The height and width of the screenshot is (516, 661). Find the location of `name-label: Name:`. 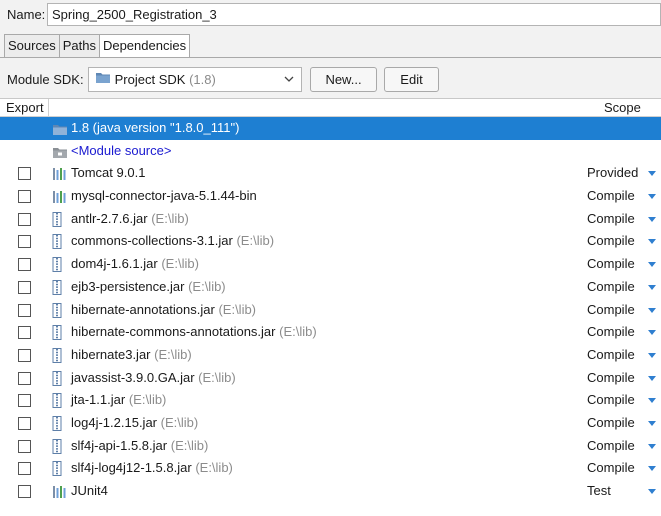

name-label: Name: is located at coordinates (26, 14).